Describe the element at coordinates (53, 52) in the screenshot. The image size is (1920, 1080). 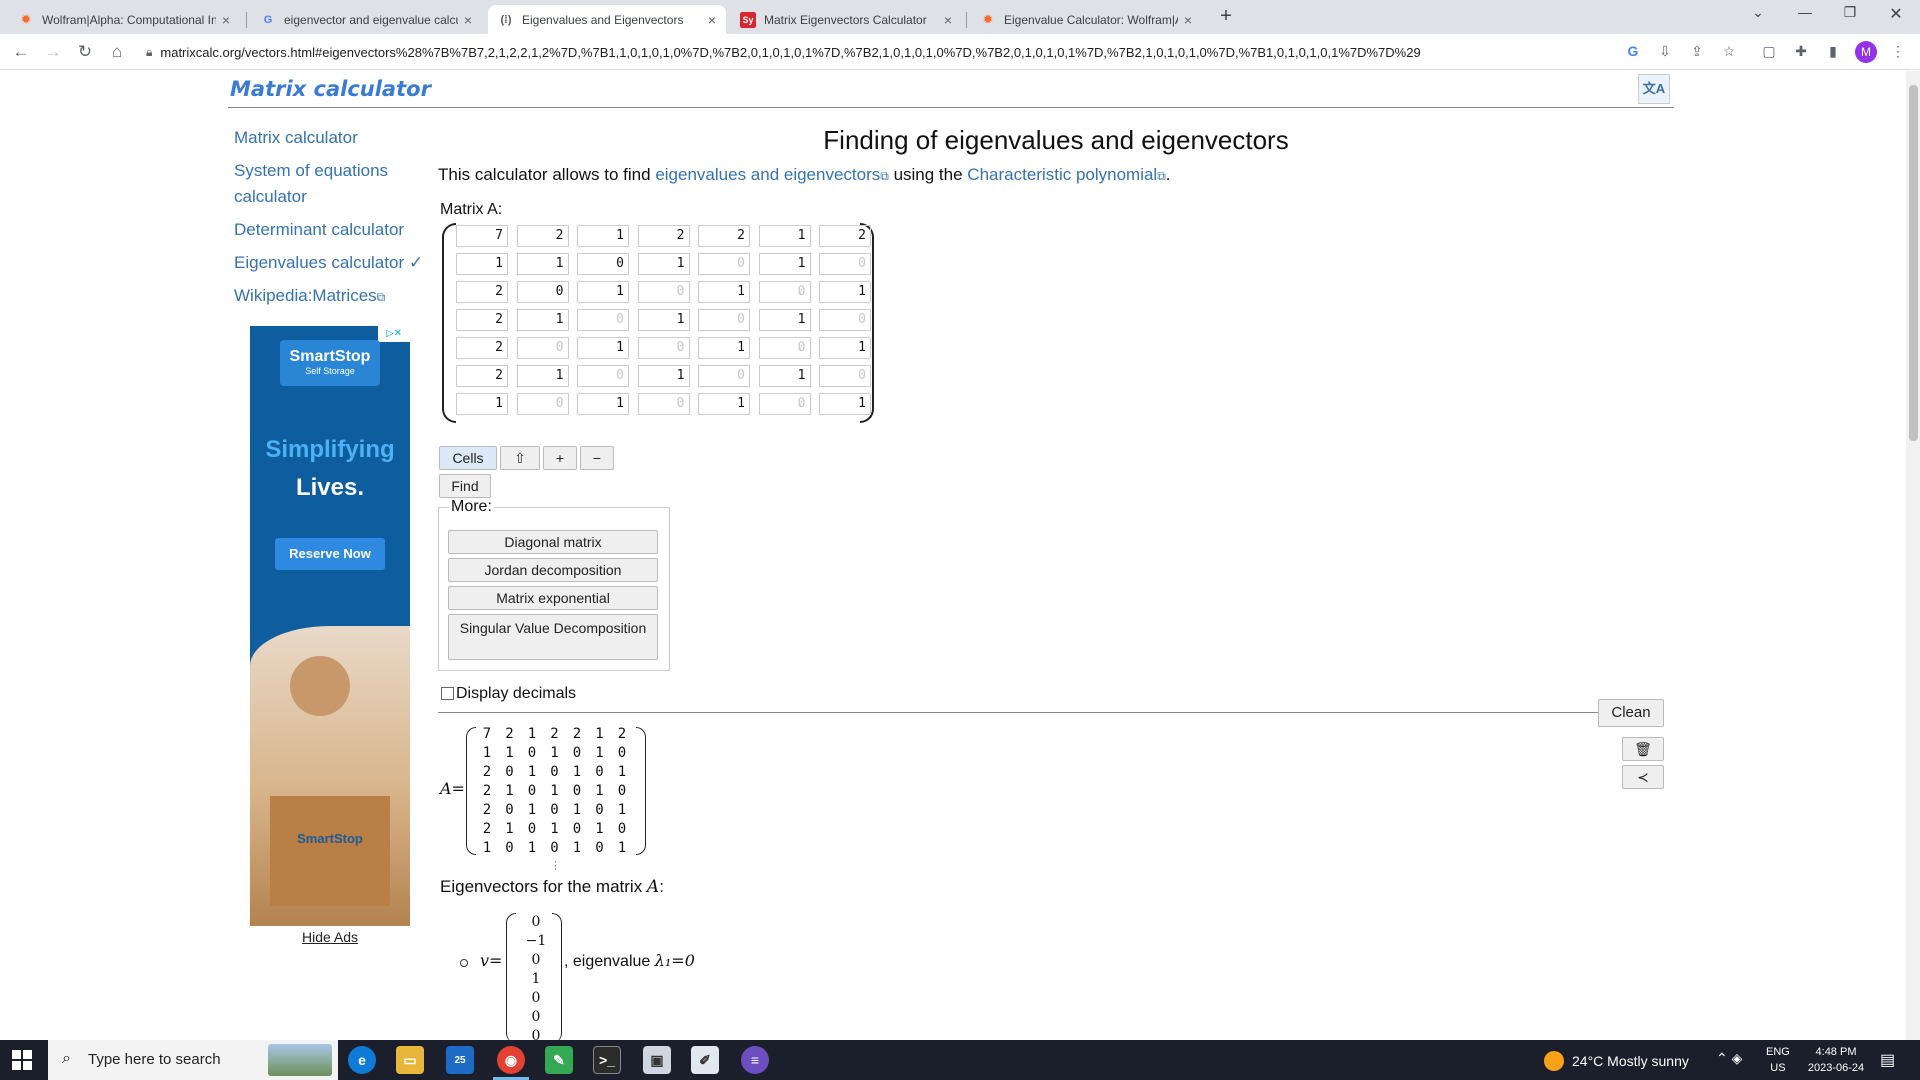
I see `forward-button: →` at that location.